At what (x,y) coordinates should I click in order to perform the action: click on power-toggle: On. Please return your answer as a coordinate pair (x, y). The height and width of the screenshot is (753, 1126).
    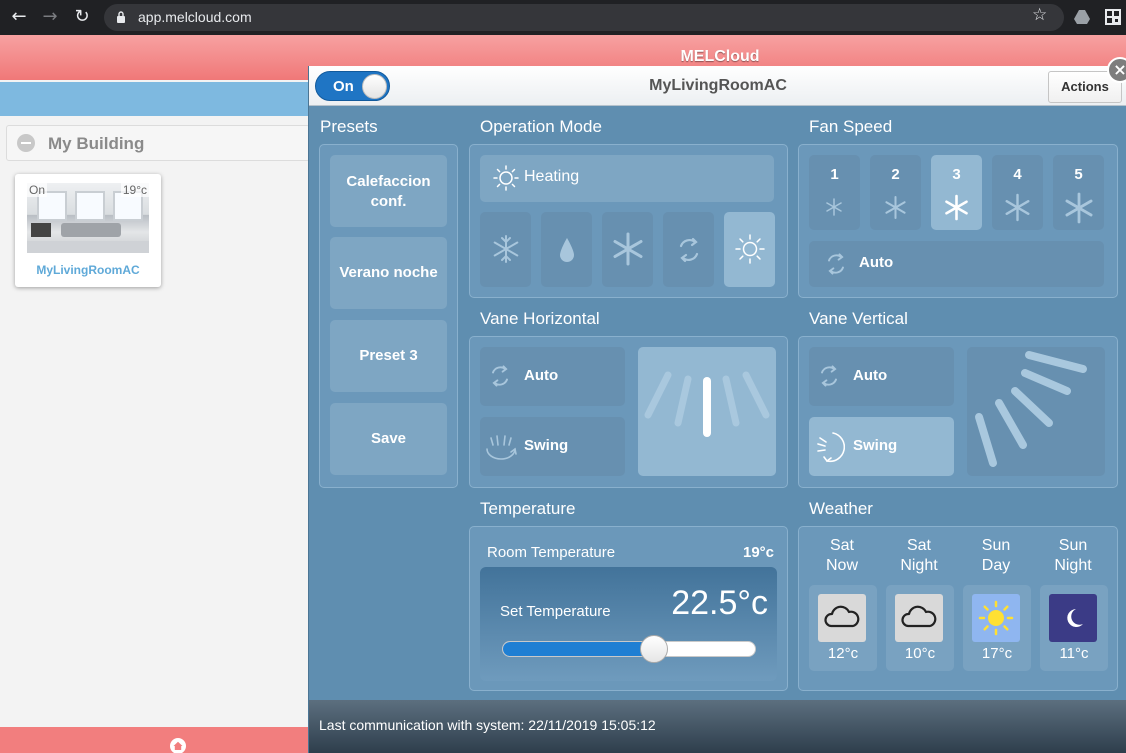
    Looking at the image, I should click on (352, 86).